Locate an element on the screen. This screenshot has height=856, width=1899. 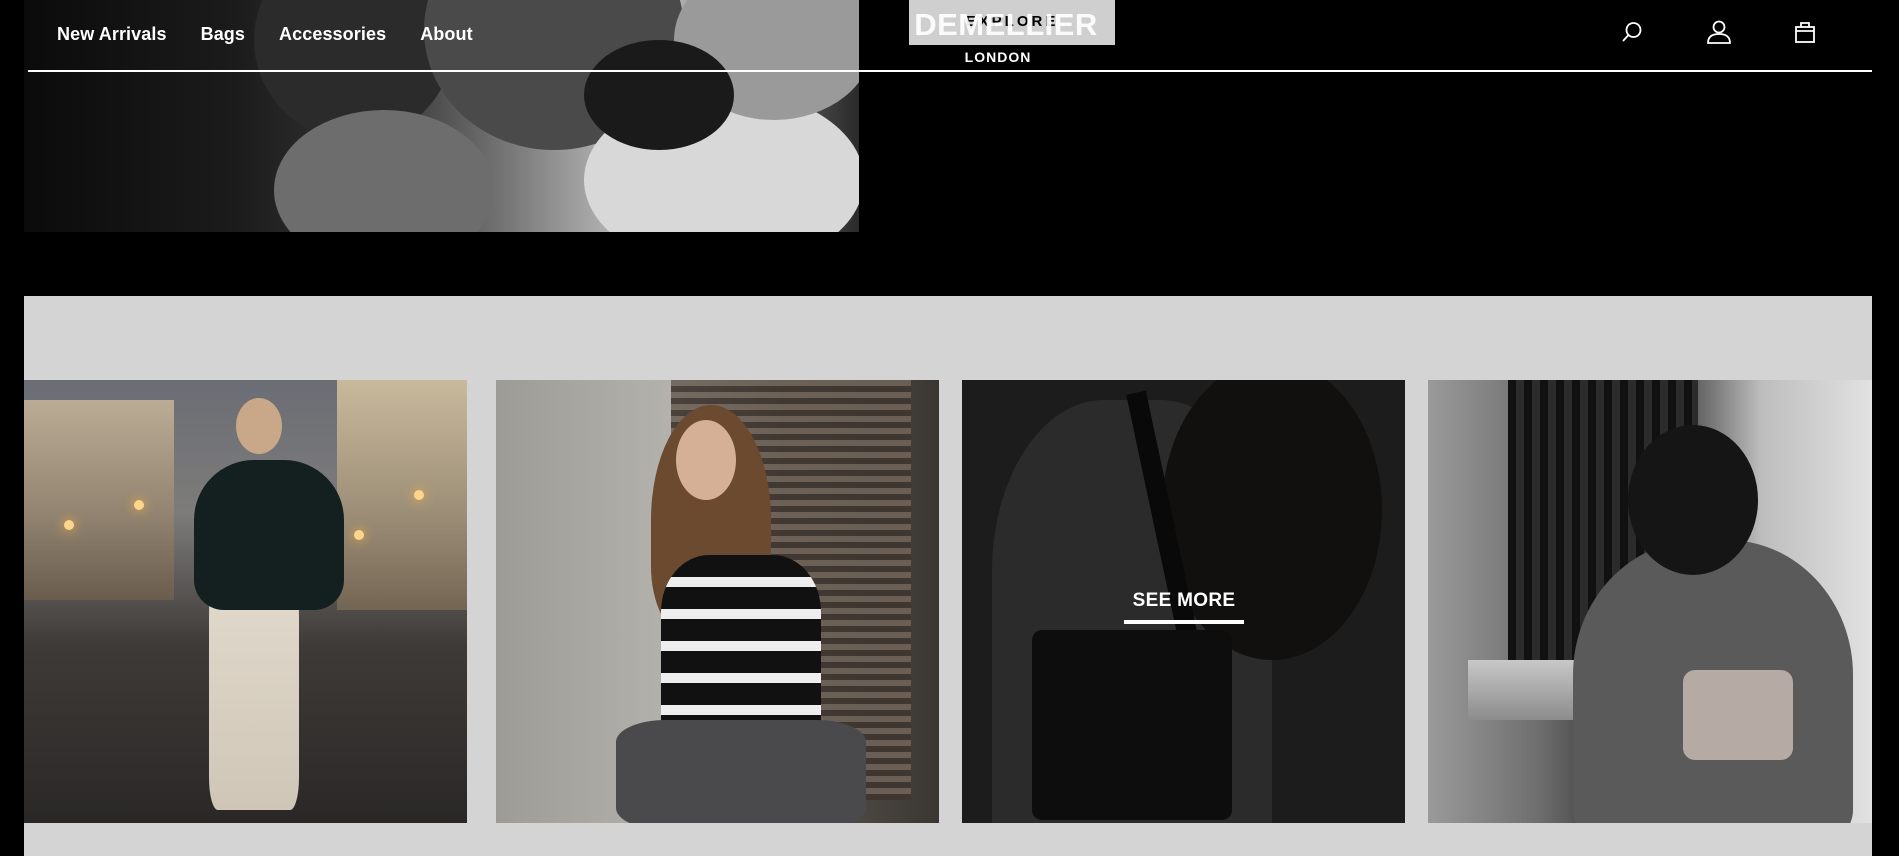
logo-city: LONDON is located at coordinates (998, 57).